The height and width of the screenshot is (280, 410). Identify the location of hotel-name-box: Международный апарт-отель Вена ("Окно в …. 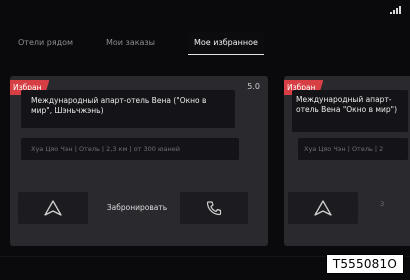
(128, 109).